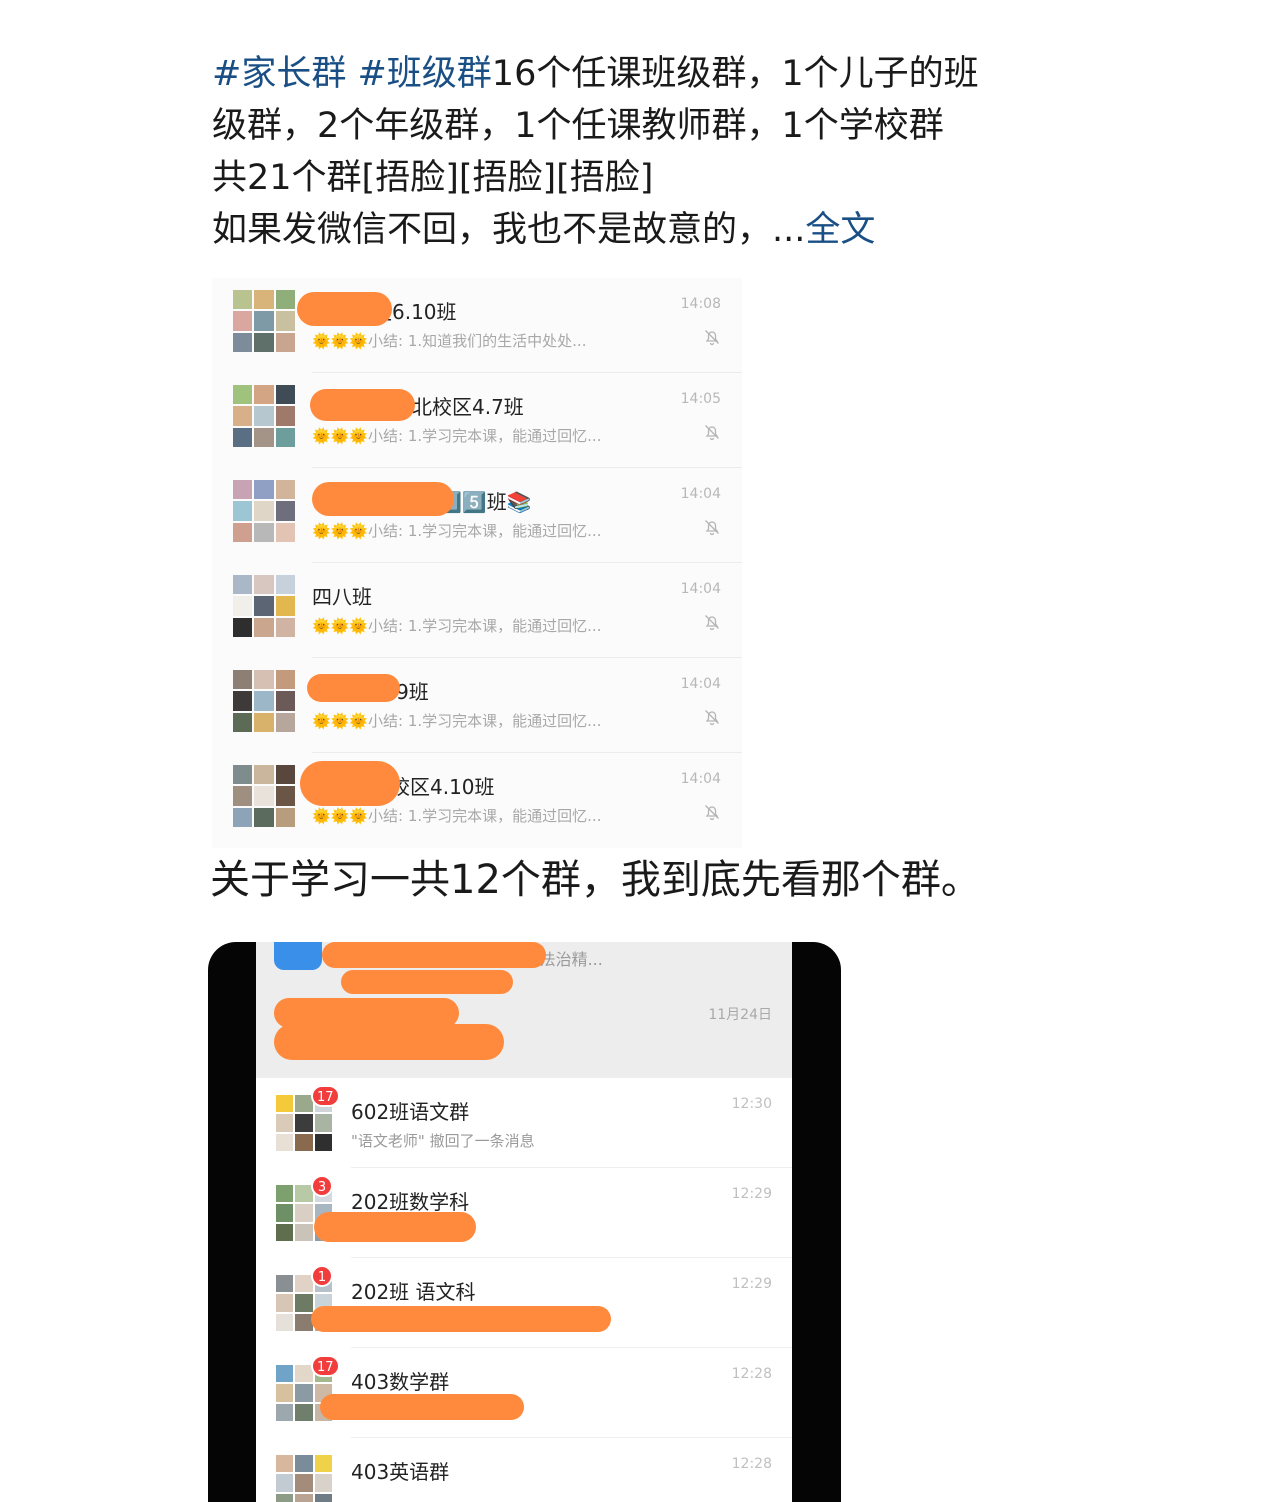  I want to click on group-chat-row: 17 403数学群 12:28, so click(524, 1393).